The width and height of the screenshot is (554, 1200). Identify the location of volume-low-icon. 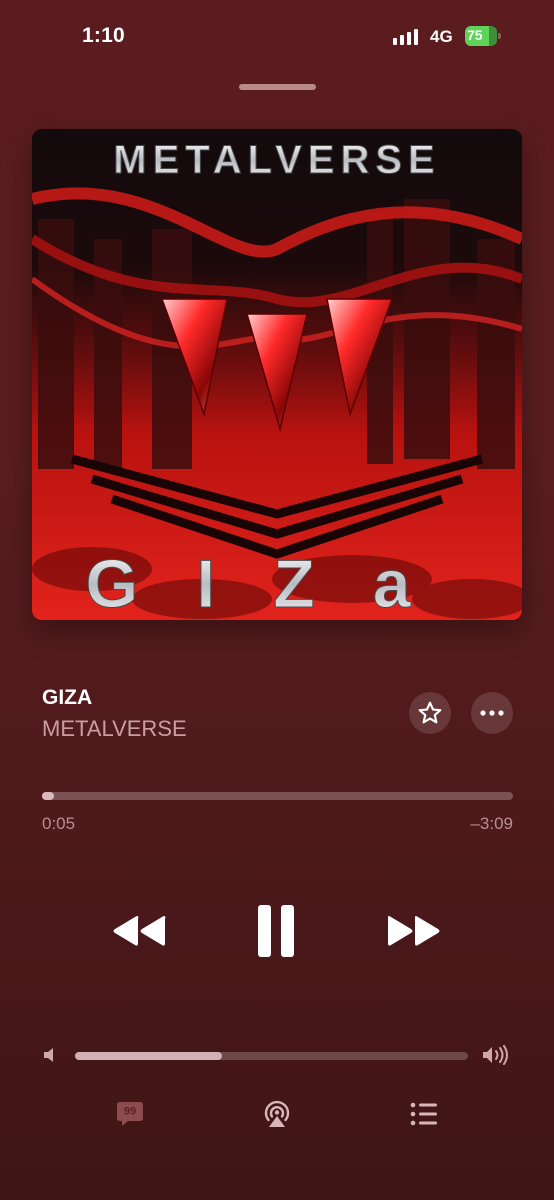
(50, 1057).